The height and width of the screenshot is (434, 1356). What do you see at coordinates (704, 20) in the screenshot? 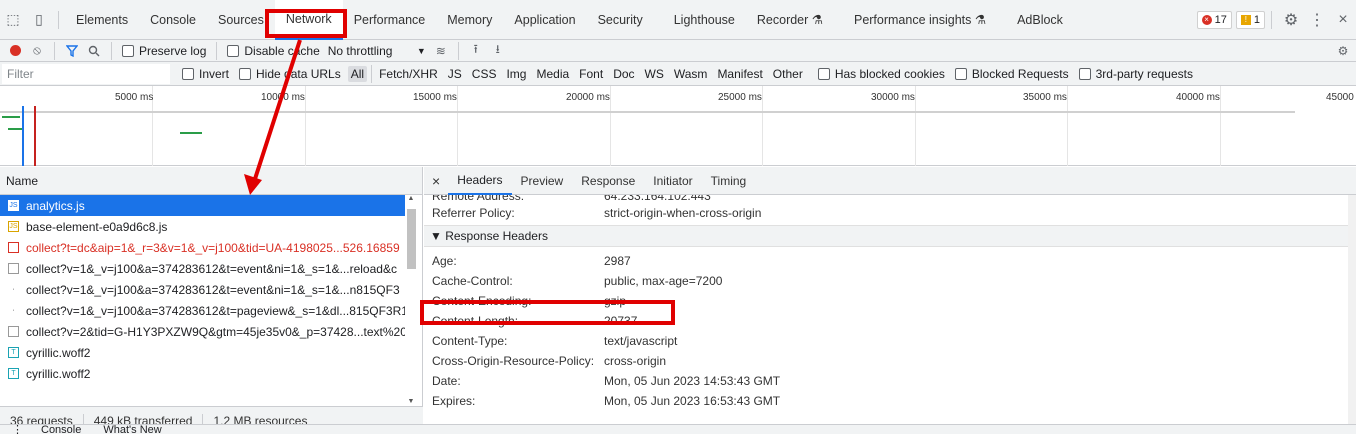
I see `tab-lighthouse: Lighthouse` at bounding box center [704, 20].